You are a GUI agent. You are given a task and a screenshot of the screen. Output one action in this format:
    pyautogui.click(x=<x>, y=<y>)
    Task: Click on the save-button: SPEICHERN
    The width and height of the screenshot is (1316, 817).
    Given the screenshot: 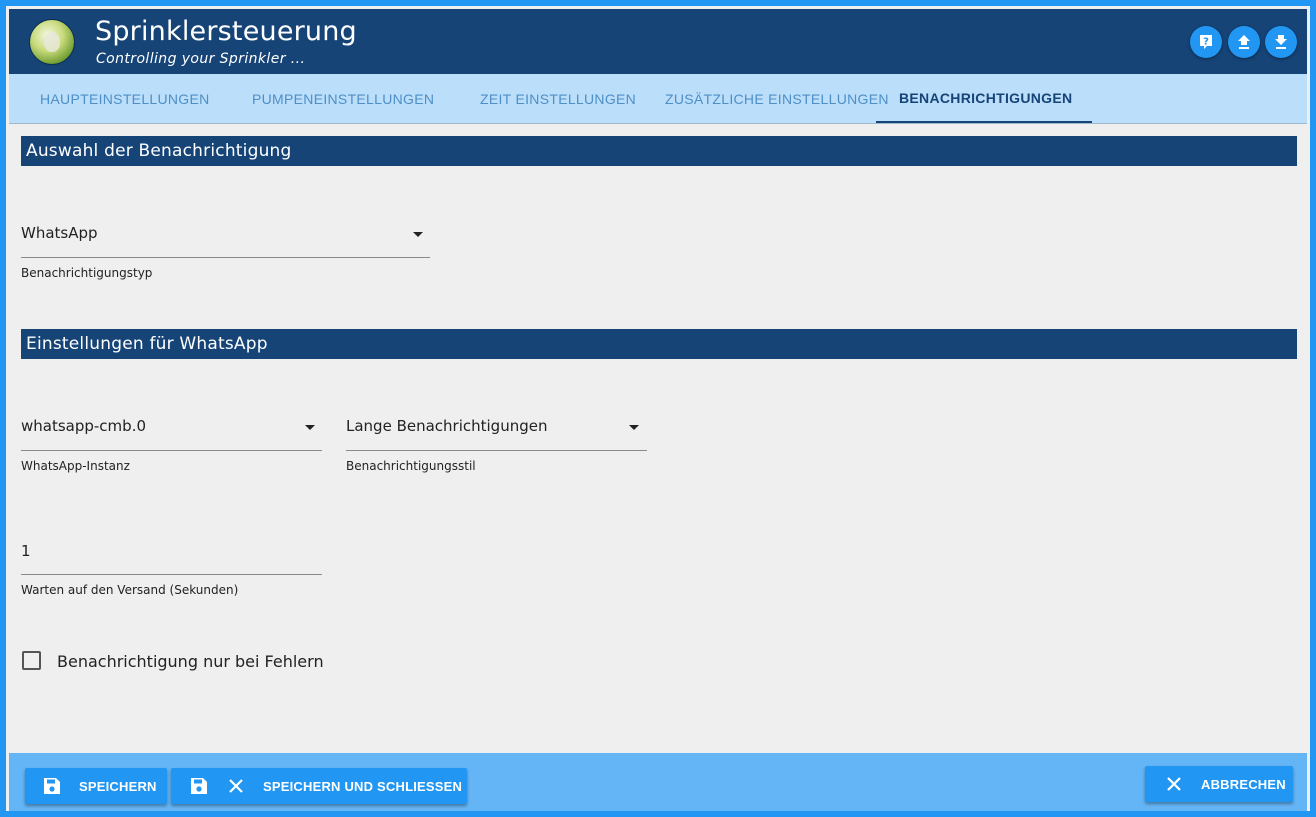 What is the action you would take?
    pyautogui.click(x=96, y=786)
    